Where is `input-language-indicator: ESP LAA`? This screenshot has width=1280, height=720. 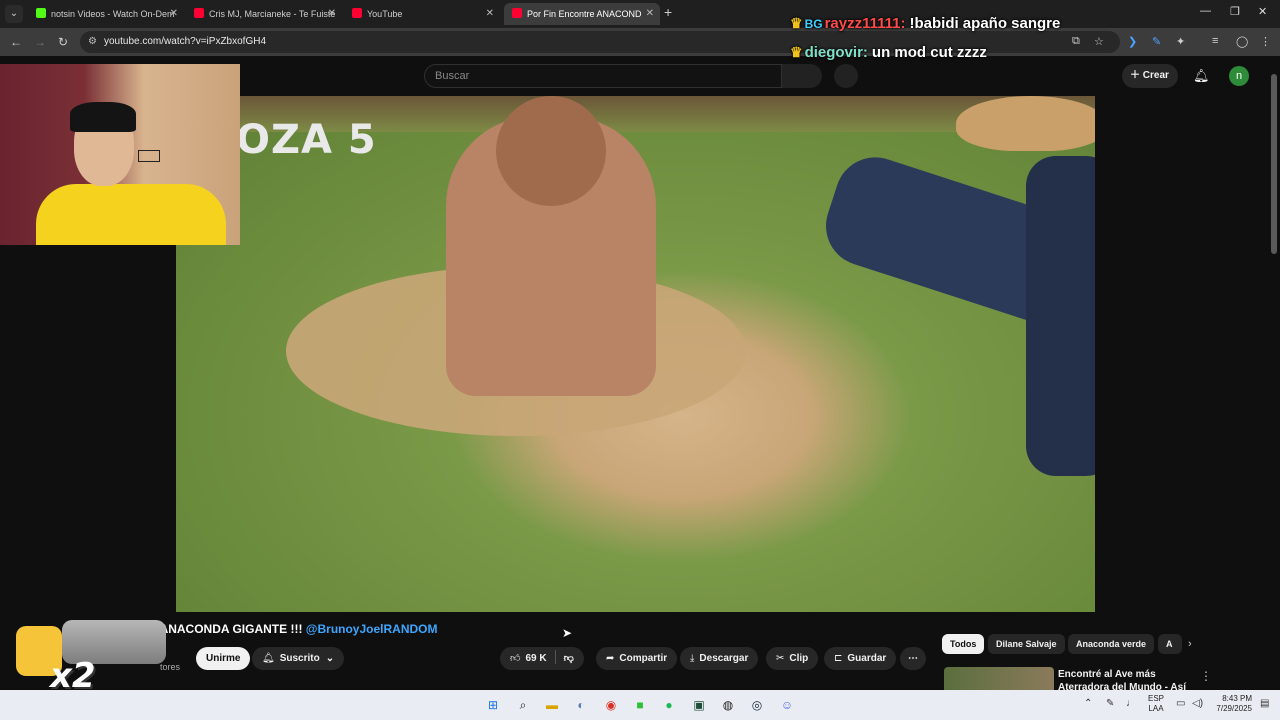 input-language-indicator: ESP LAA is located at coordinates (1156, 704).